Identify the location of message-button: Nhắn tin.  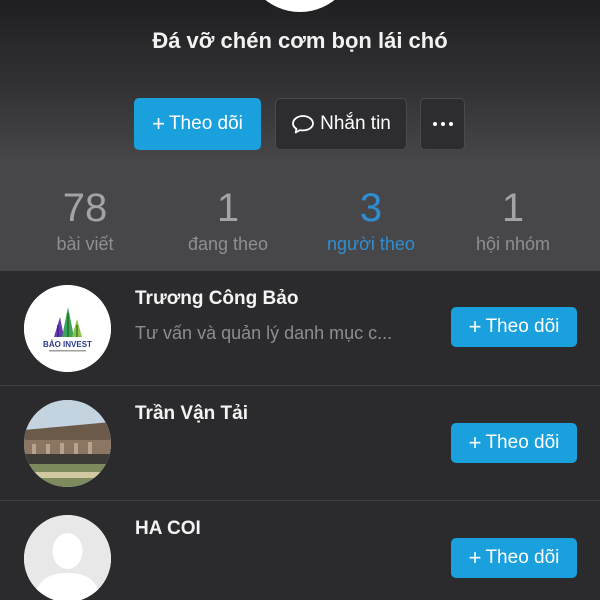
(341, 124).